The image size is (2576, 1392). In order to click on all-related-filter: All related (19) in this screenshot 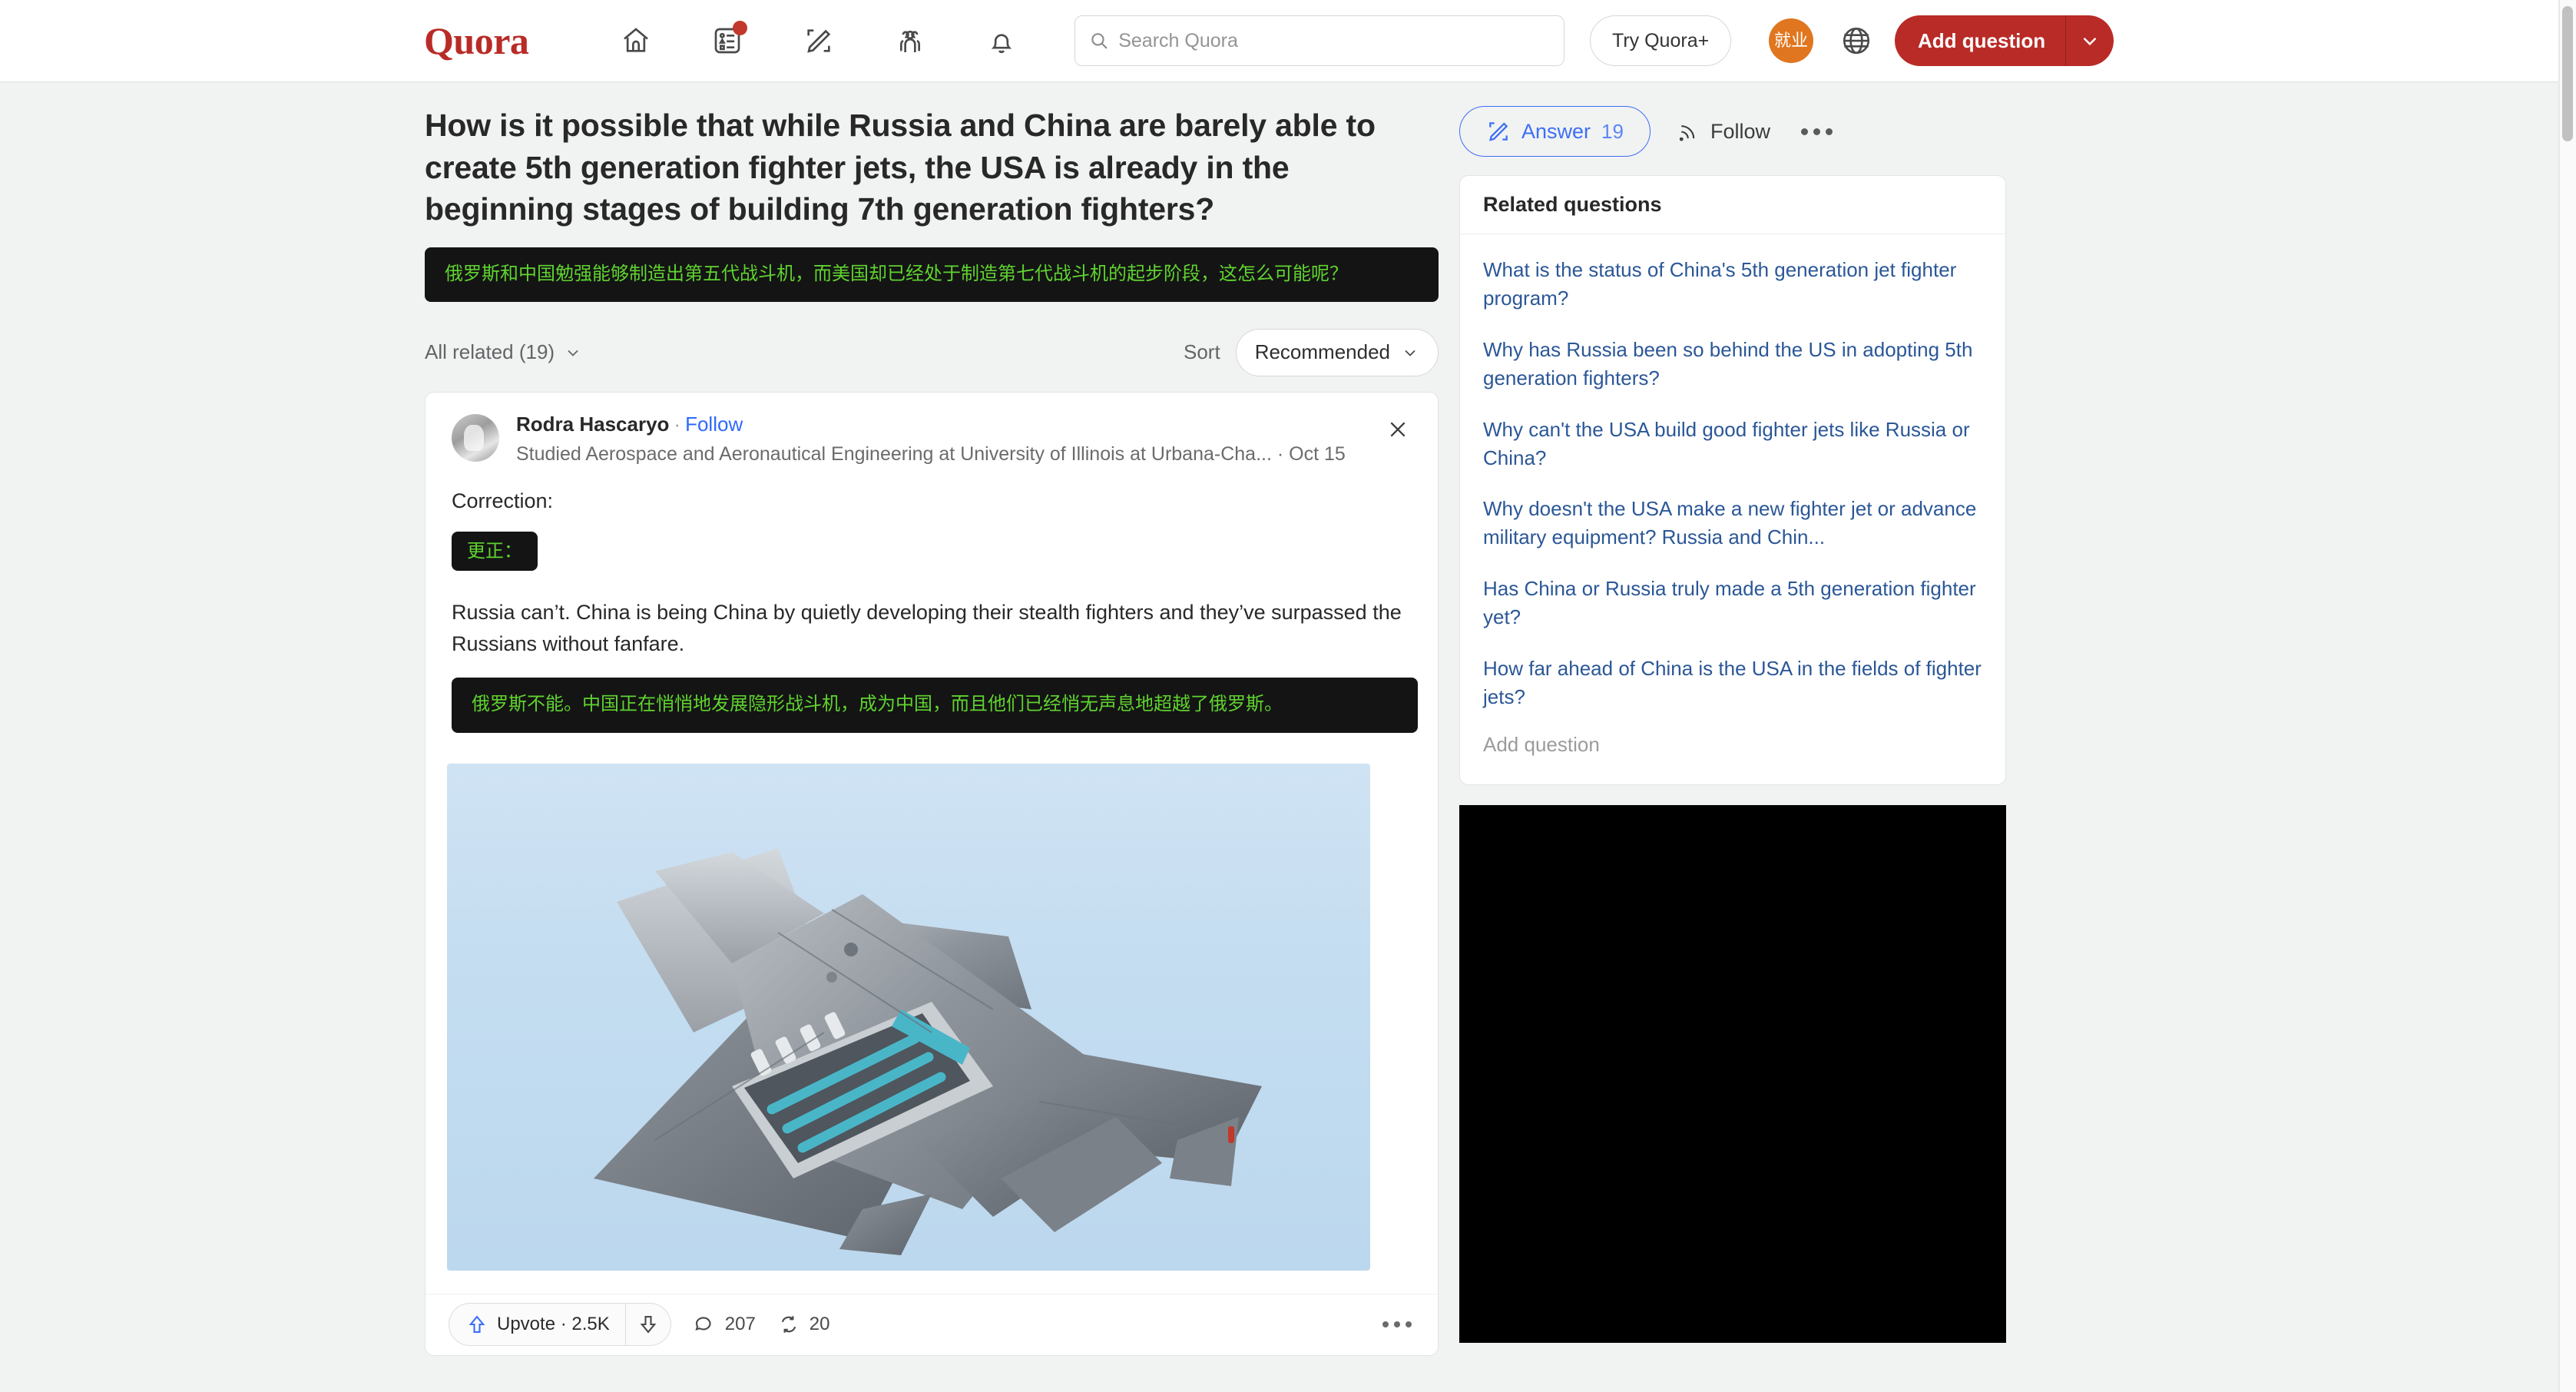, I will do `click(503, 352)`.